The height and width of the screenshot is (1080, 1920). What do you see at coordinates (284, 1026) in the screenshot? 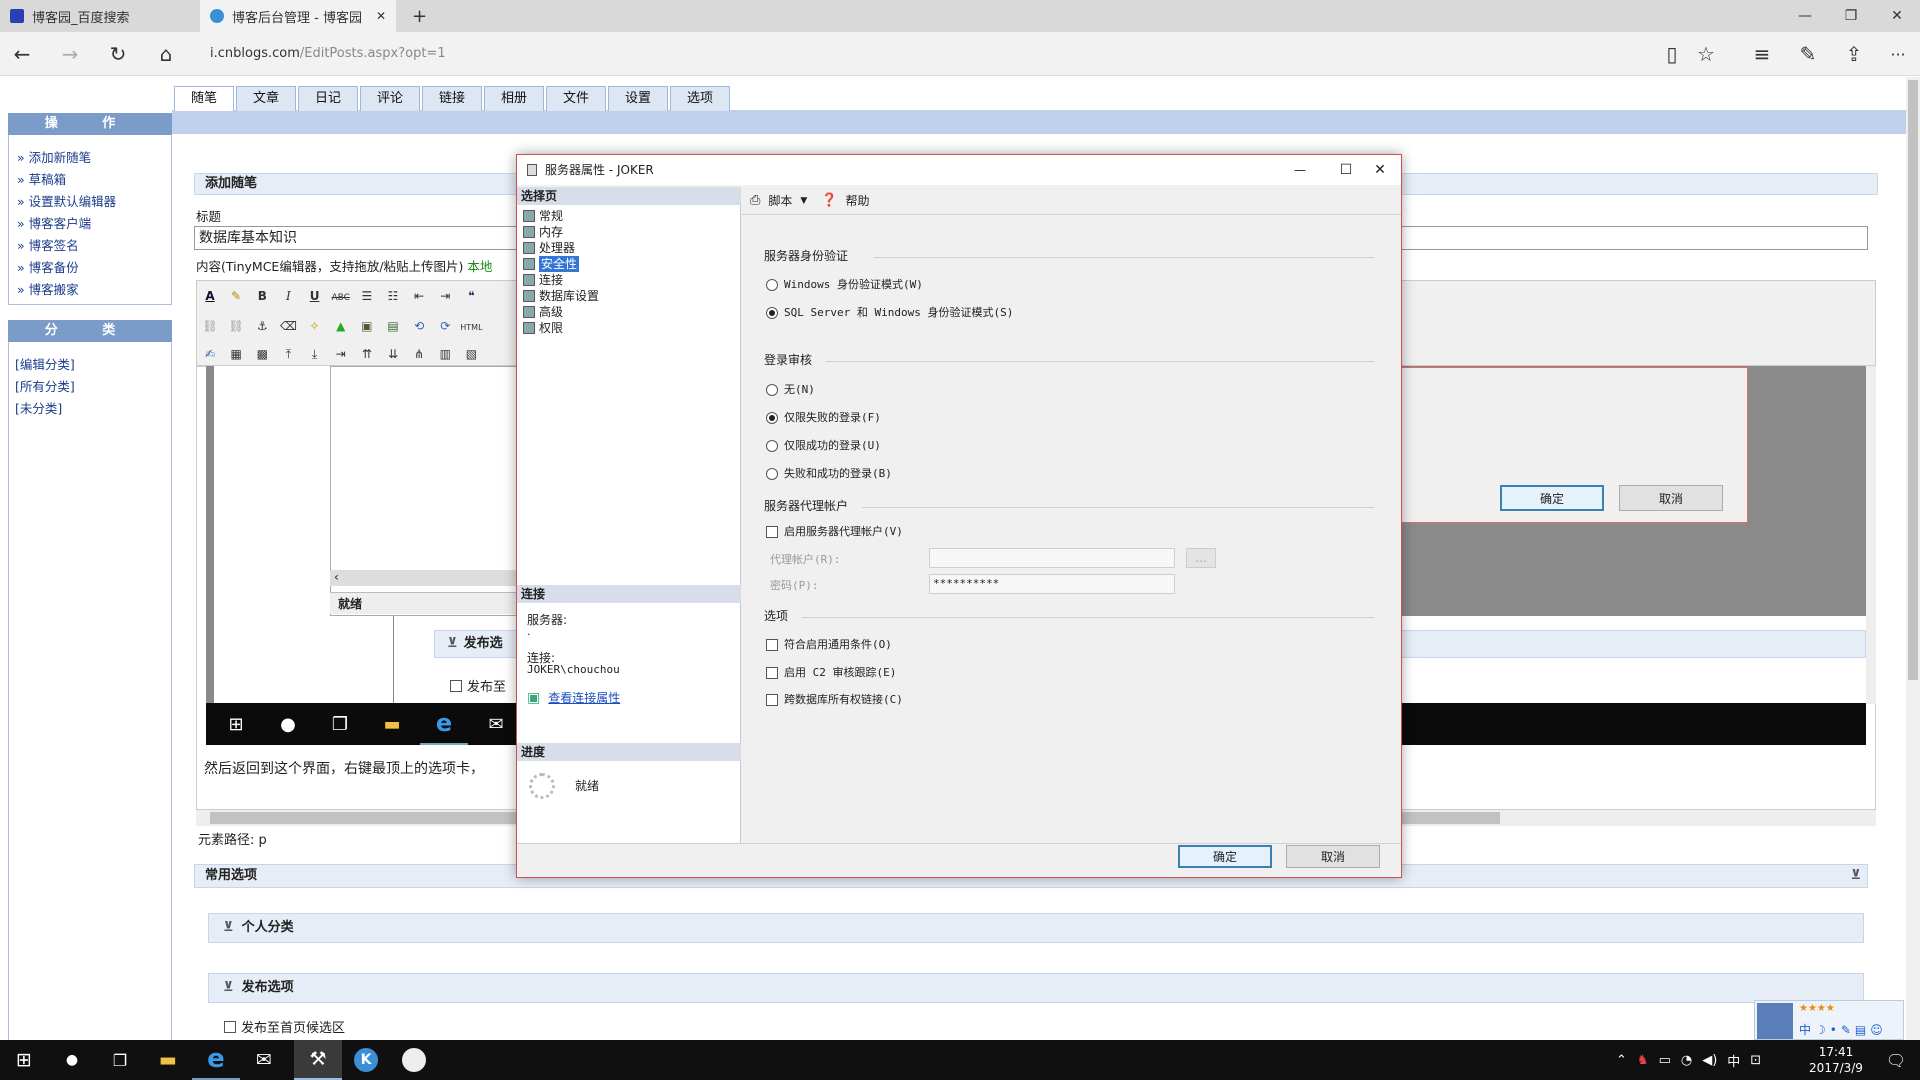
I see `publish-homepage-option: 发布至首页候选区` at bounding box center [284, 1026].